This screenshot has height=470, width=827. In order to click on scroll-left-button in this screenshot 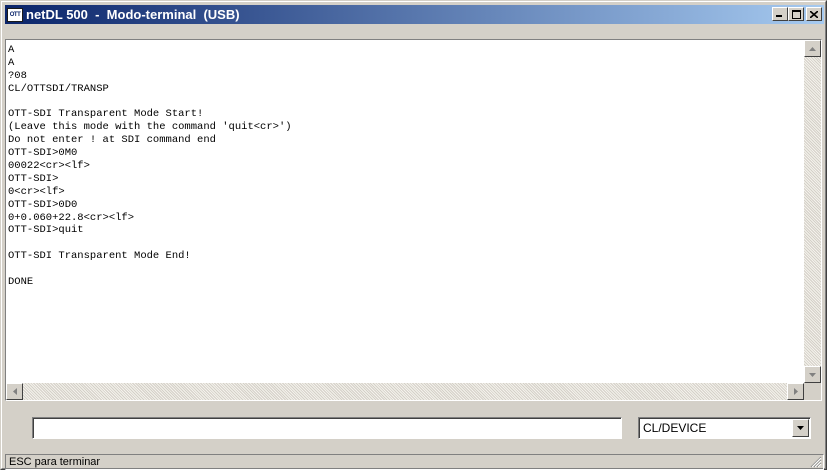, I will do `click(14, 391)`.